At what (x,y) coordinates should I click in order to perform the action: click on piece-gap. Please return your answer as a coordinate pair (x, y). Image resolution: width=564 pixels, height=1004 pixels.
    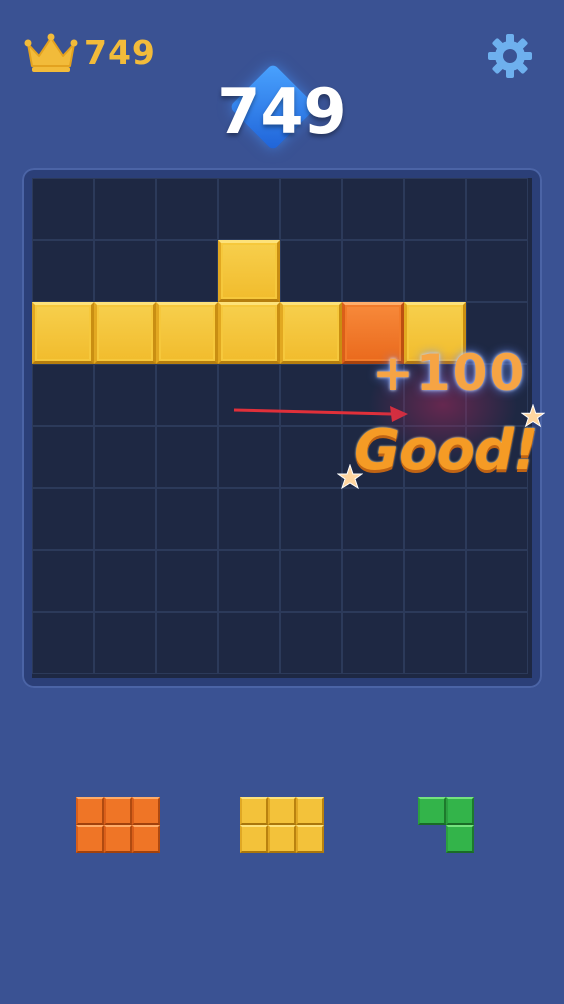
    Looking at the image, I should click on (432, 839).